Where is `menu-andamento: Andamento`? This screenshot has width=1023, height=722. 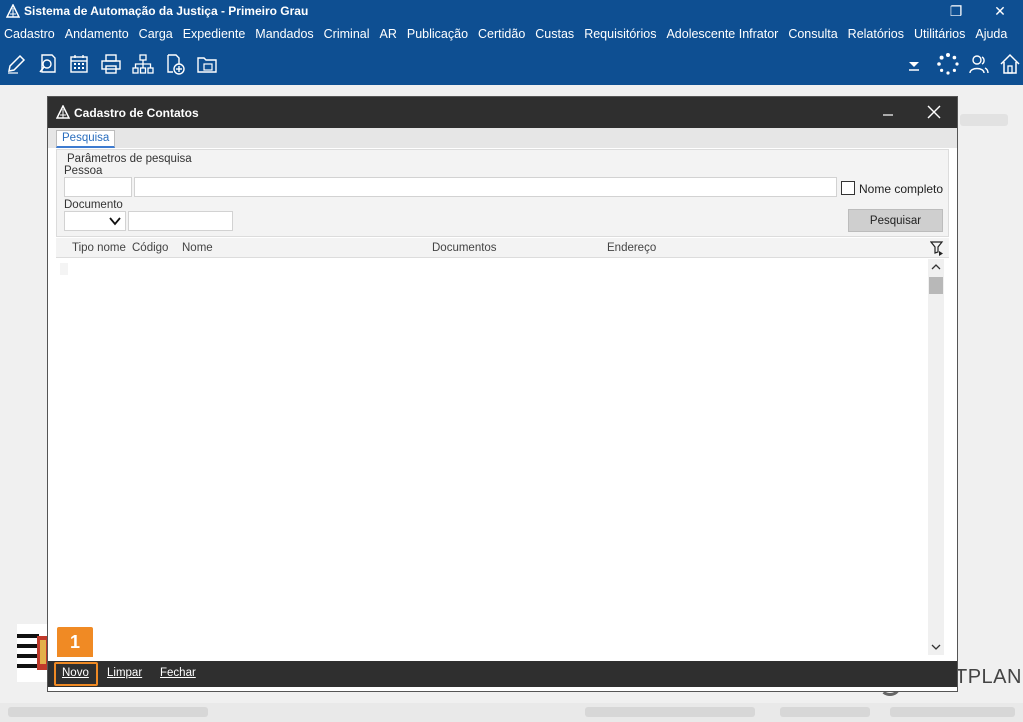
menu-andamento: Andamento is located at coordinates (97, 34).